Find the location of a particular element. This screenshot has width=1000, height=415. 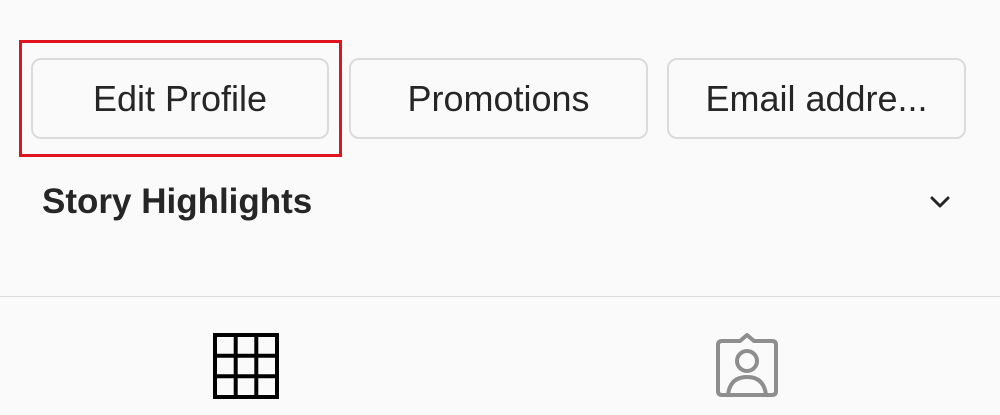

tagged-user-icon is located at coordinates (747, 365).